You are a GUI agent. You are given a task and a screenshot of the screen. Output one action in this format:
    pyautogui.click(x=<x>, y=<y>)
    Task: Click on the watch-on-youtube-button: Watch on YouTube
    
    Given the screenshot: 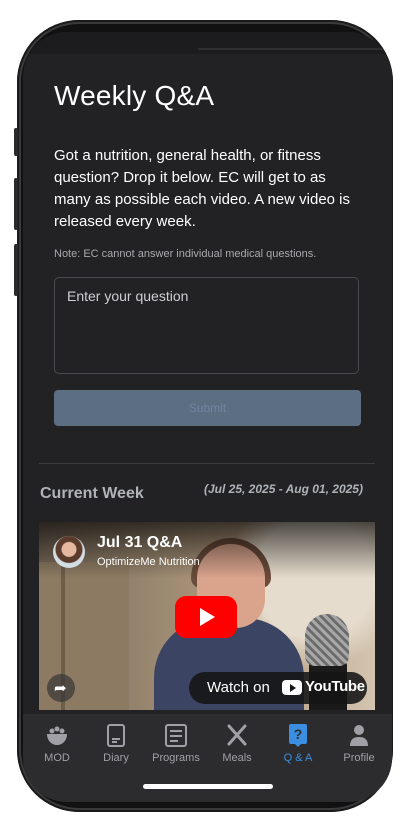 What is the action you would take?
    pyautogui.click(x=278, y=688)
    